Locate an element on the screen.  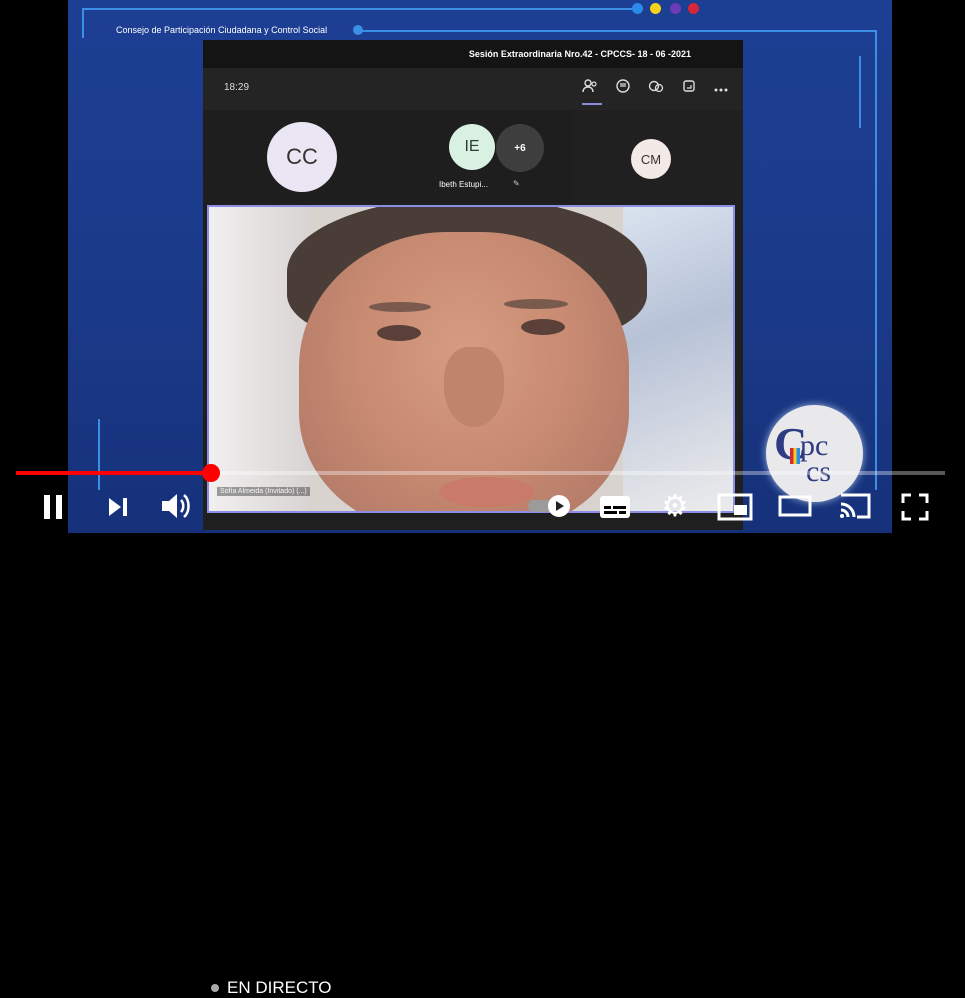
live-indicator: EN DIRECTO is located at coordinates (271, 988).